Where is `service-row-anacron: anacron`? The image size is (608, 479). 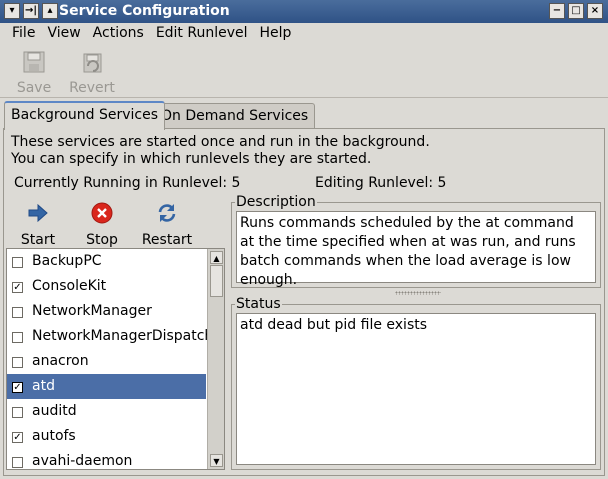 service-row-anacron: anacron is located at coordinates (115, 361).